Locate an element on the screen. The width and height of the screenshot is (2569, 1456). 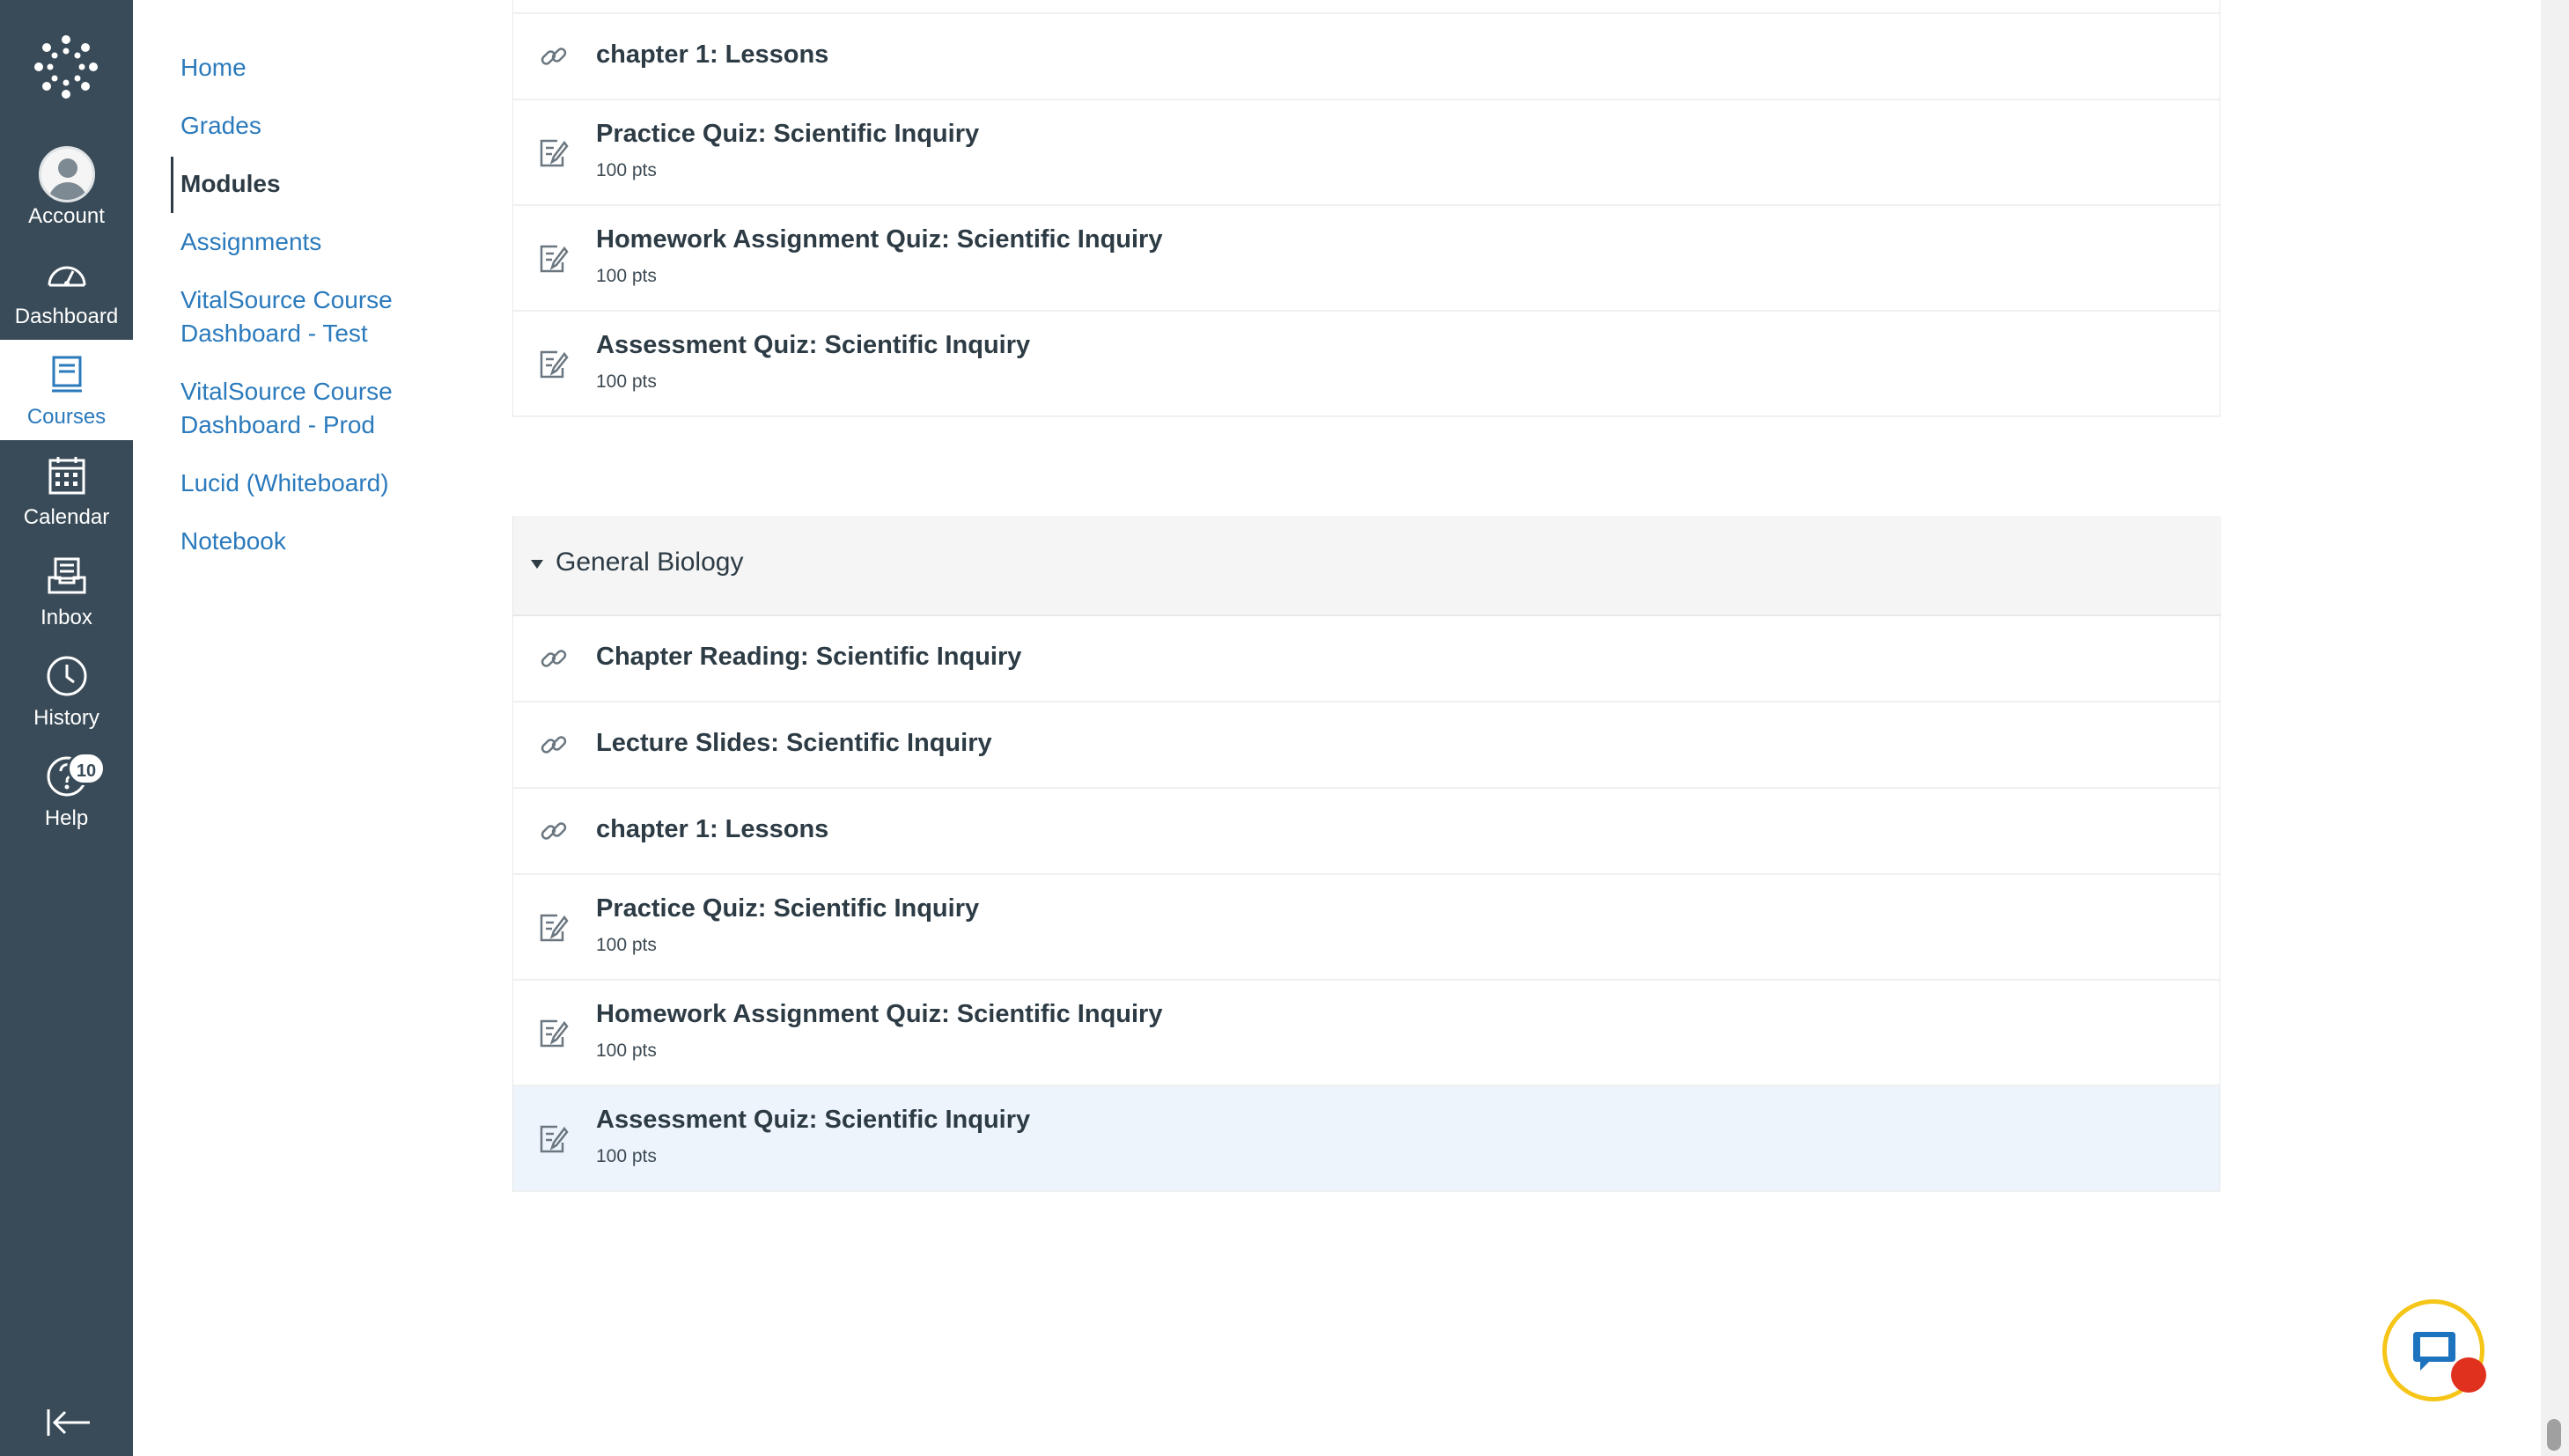
active-indicator is located at coordinates (172, 185).